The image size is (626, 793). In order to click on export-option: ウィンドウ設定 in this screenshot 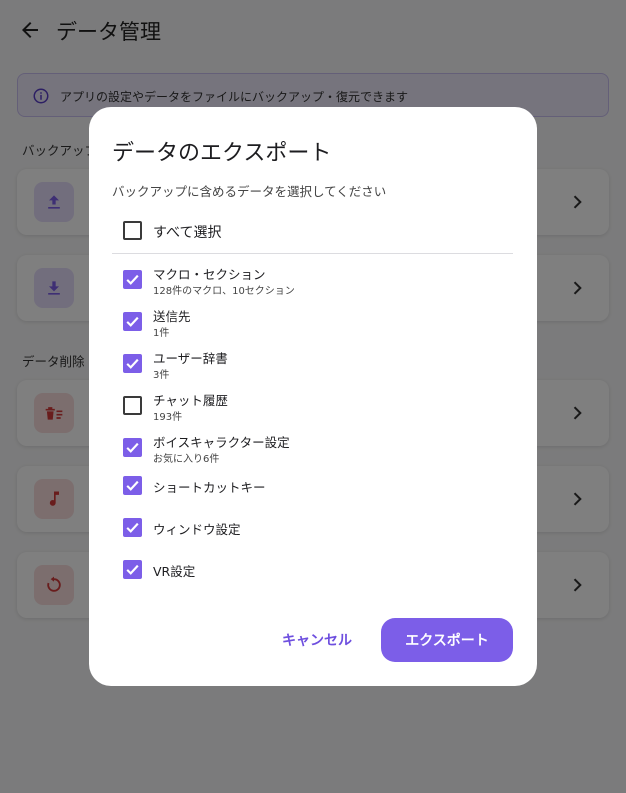, I will do `click(313, 534)`.